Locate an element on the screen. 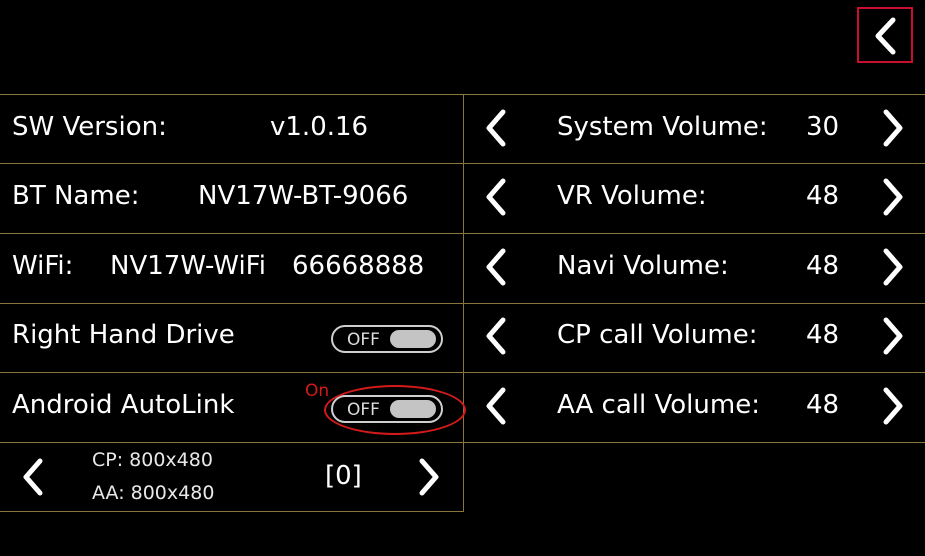 The image size is (925, 556). right-hand-drive-label: Right Hand Drive is located at coordinates (123, 335).